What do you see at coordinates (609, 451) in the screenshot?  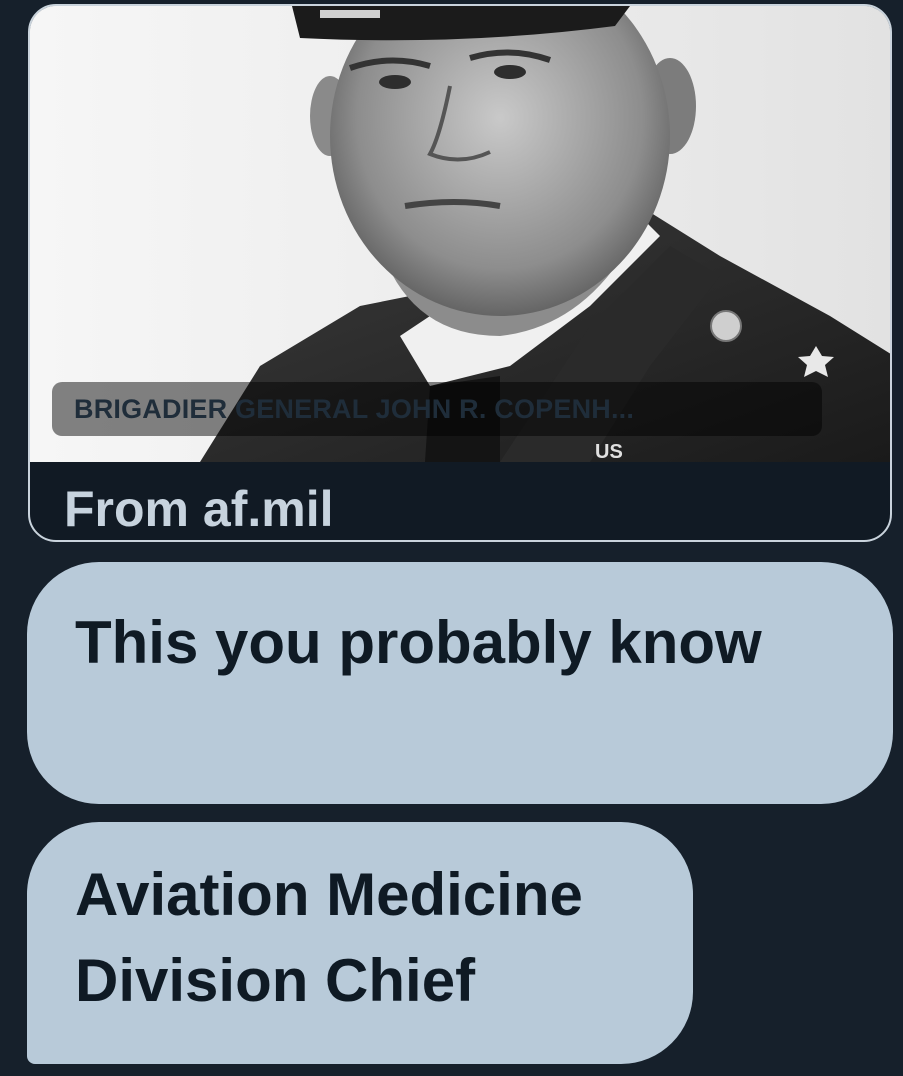 I see `svg-text: US` at bounding box center [609, 451].